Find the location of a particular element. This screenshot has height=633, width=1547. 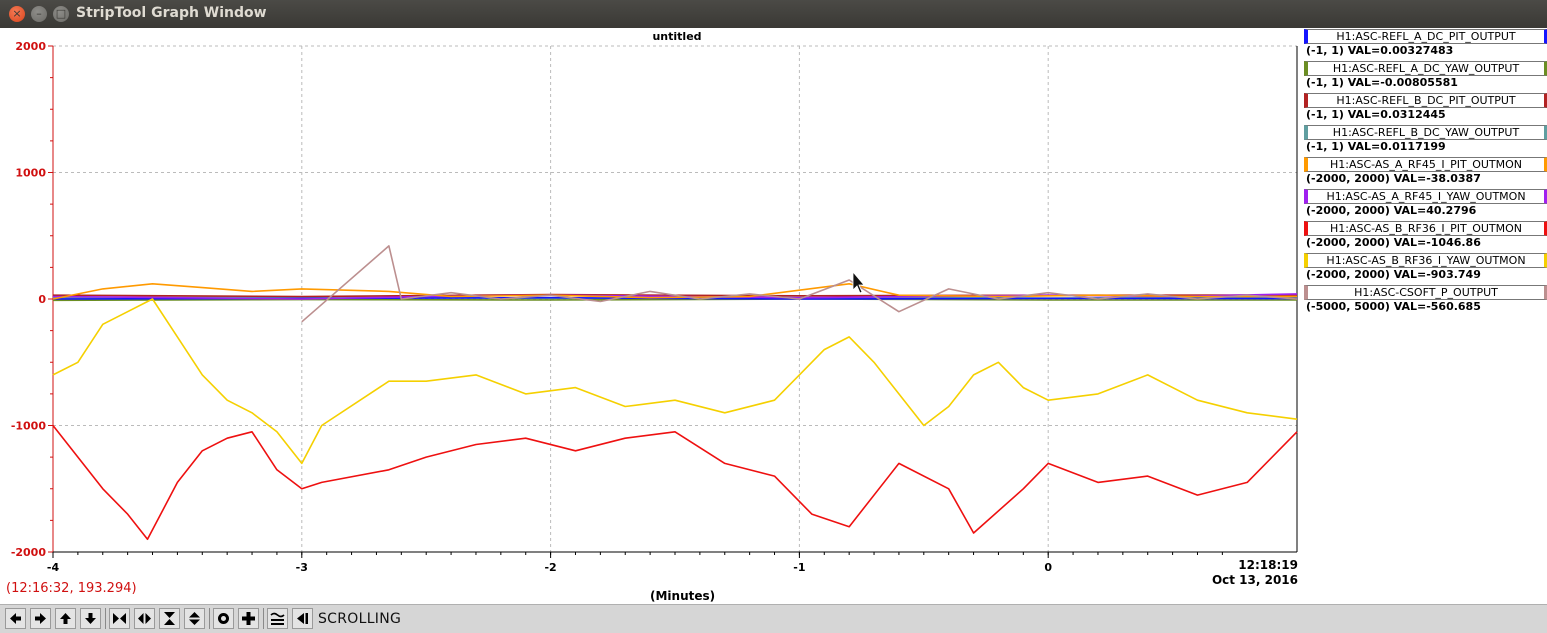

legend-item-name: H1:ASC-REFL_A_DC_PIT_OUTPUT is located at coordinates (1425, 36).